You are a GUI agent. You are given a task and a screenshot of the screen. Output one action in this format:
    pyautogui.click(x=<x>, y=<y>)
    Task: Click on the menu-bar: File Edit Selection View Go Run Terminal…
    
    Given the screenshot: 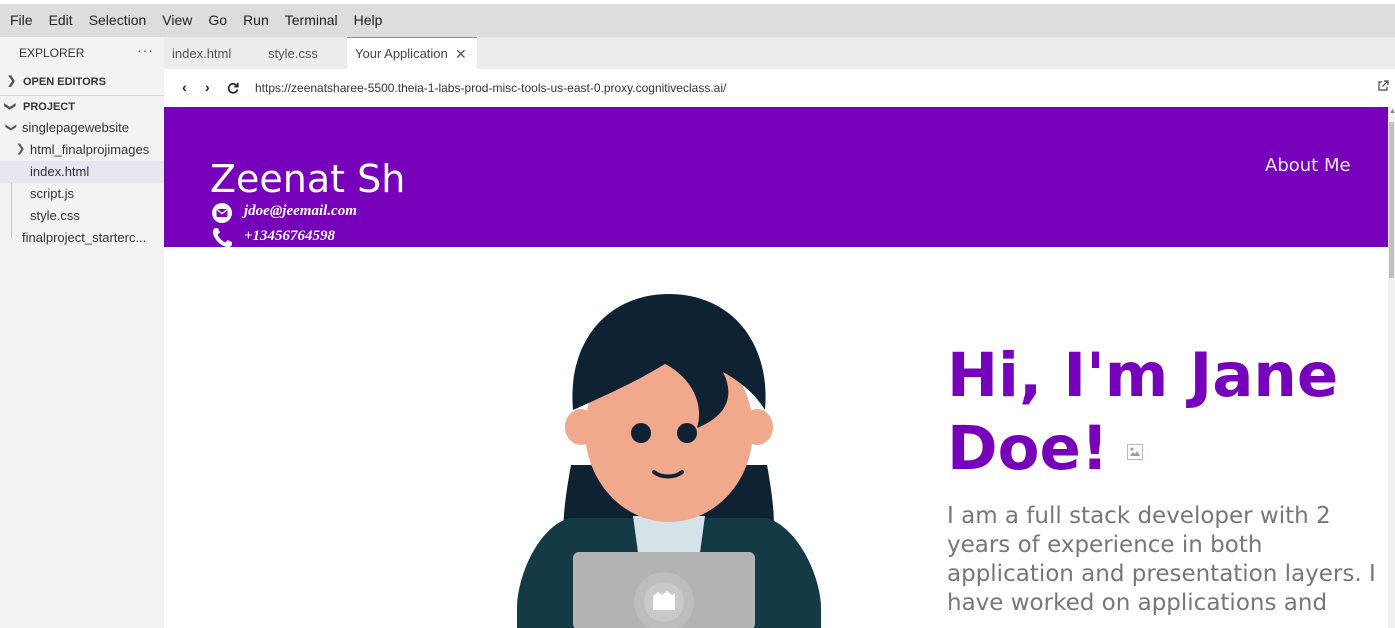 What is the action you would take?
    pyautogui.click(x=697, y=20)
    